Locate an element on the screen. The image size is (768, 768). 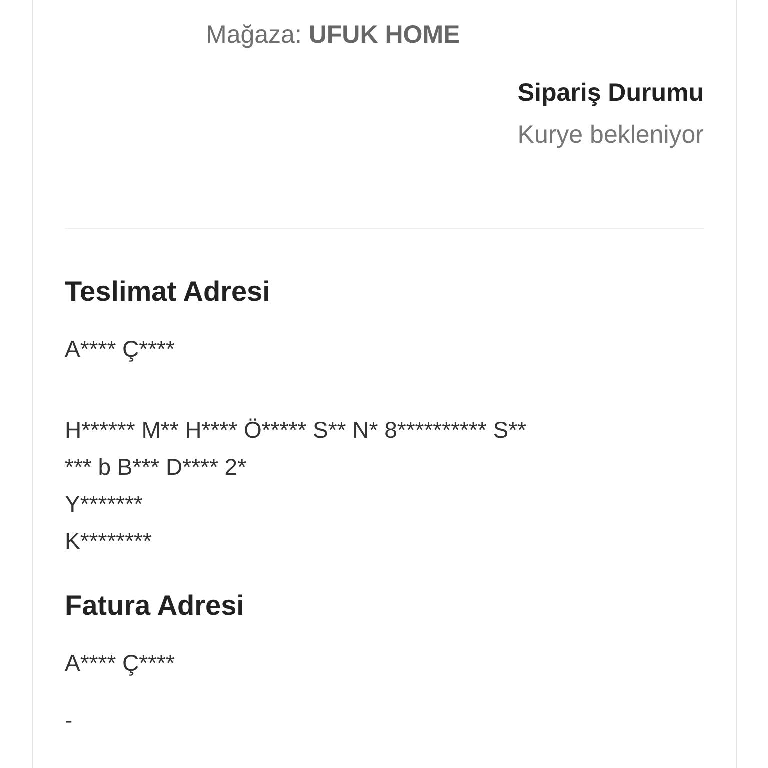
address-line: - is located at coordinates (69, 720).